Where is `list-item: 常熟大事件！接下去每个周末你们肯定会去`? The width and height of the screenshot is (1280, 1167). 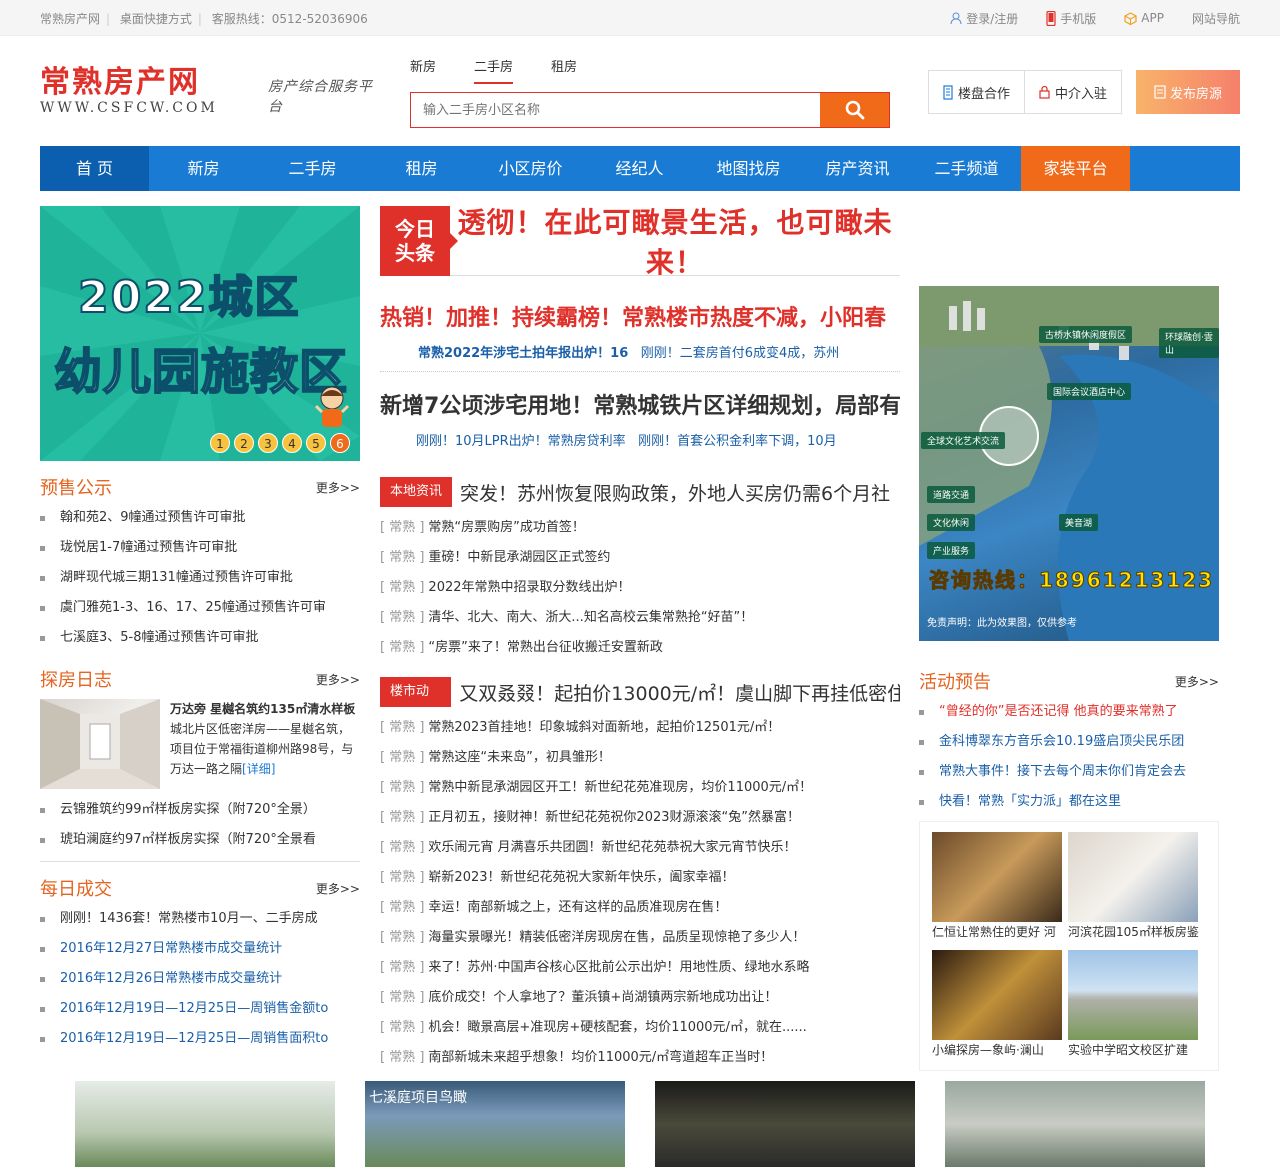 list-item: 常熟大事件！接下去每个周末你们肯定会去 is located at coordinates (1069, 772).